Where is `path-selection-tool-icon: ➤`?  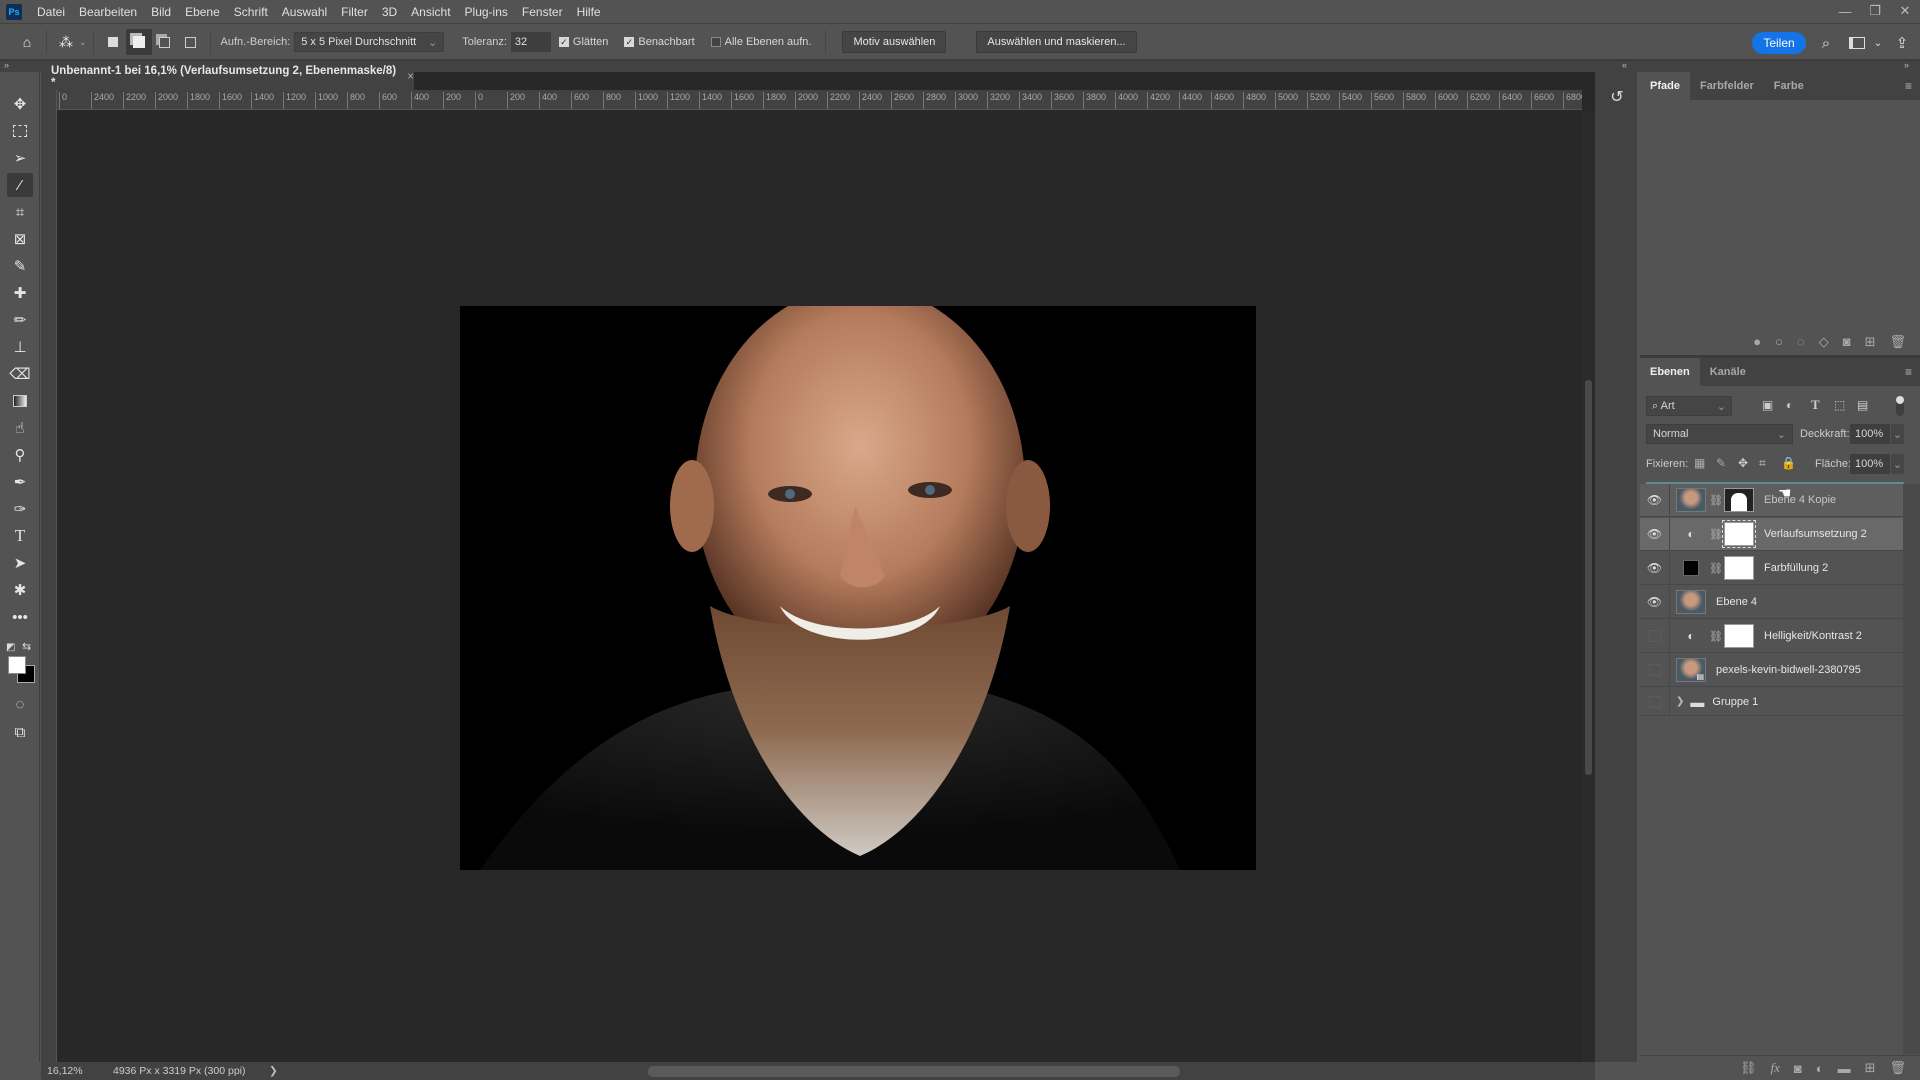
path-selection-tool-icon: ➤ is located at coordinates (20, 563).